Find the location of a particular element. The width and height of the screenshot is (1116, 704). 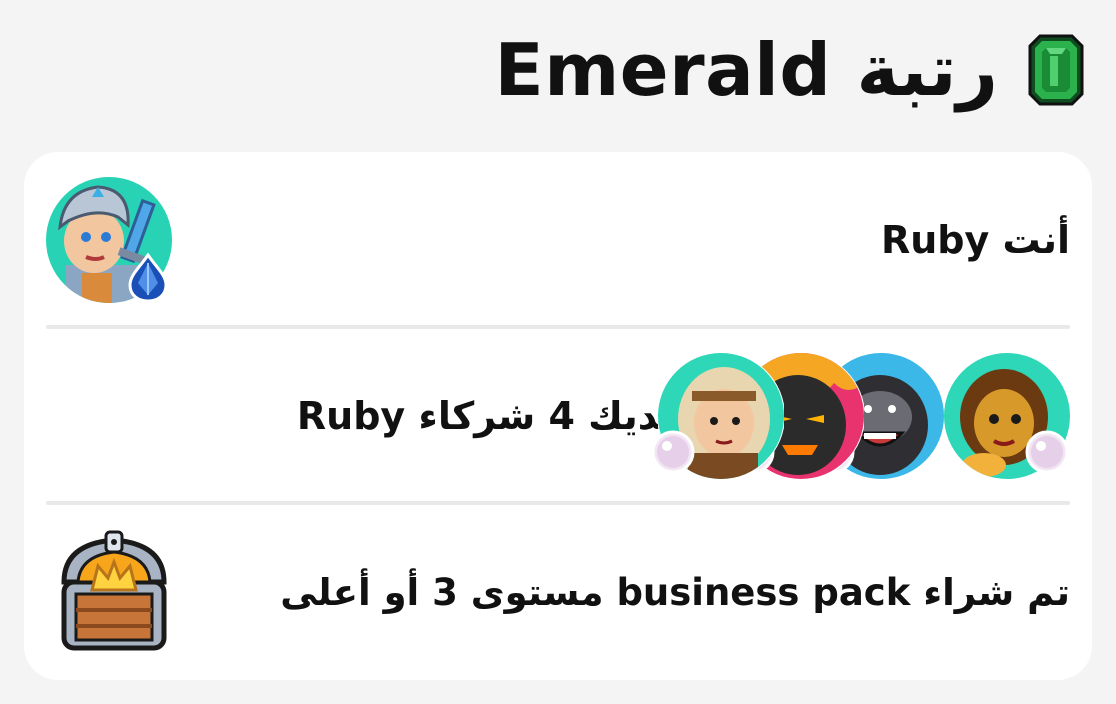

warrior-woman-avatar-icon is located at coordinates (718, 416).